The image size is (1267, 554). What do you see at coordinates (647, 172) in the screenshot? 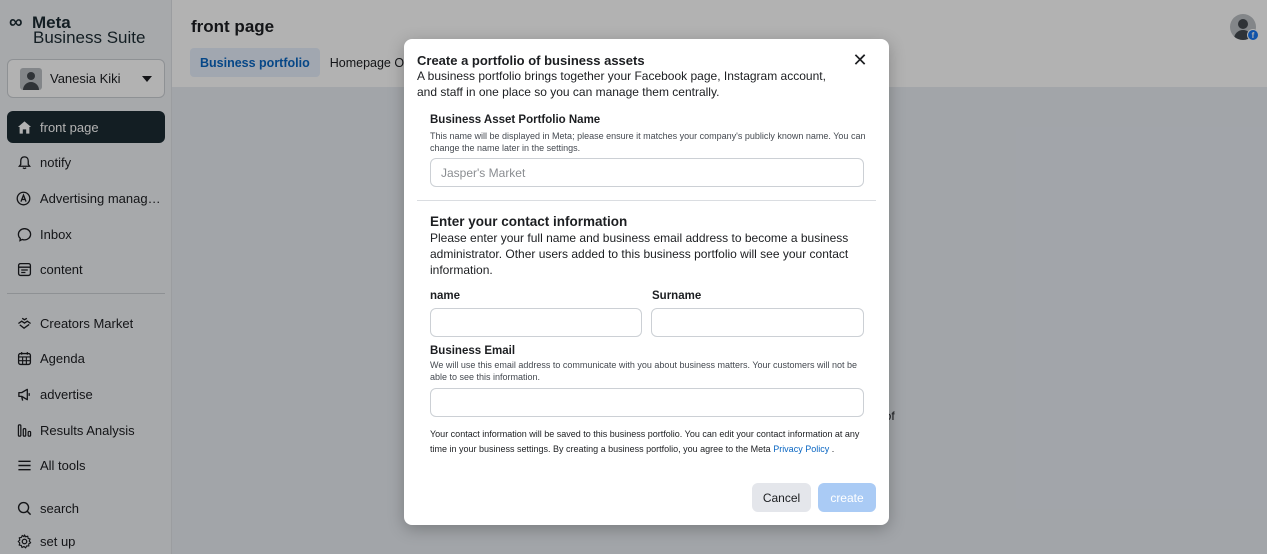
I see `portfolio-name-input` at bounding box center [647, 172].